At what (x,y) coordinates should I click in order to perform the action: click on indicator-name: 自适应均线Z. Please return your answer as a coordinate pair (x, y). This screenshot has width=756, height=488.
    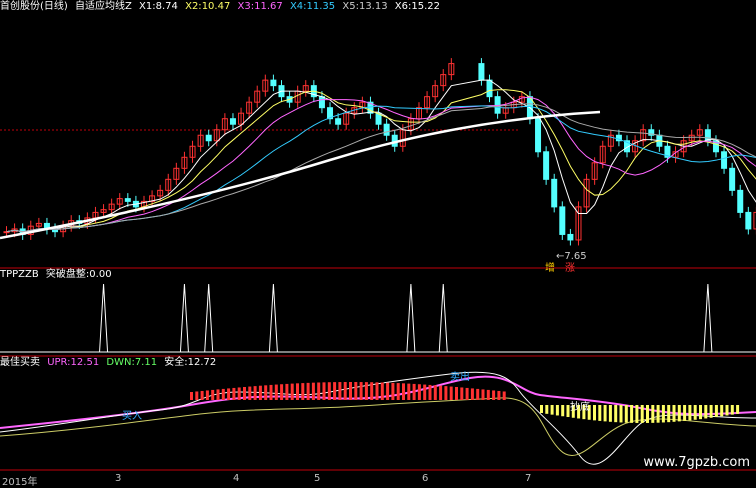
    Looking at the image, I should click on (103, 6).